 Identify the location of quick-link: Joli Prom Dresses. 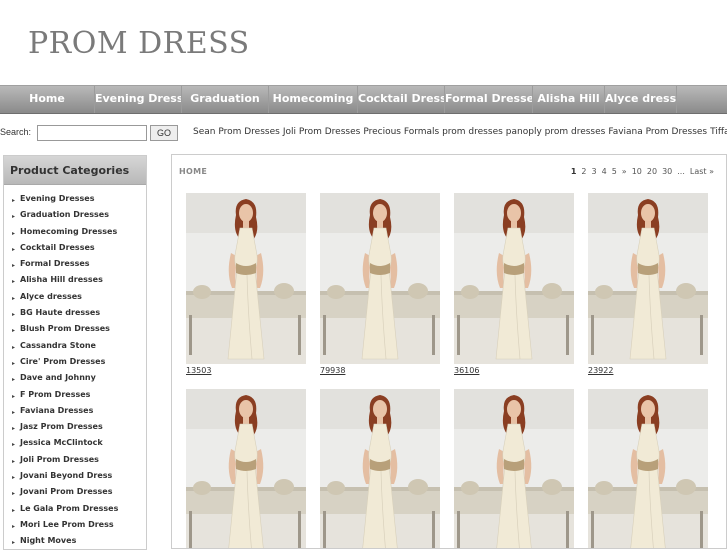
(322, 132).